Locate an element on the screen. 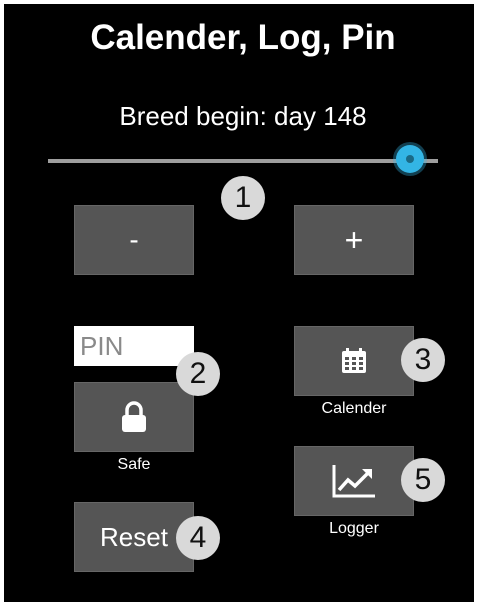 The width and height of the screenshot is (478, 606). safe-button is located at coordinates (134, 417).